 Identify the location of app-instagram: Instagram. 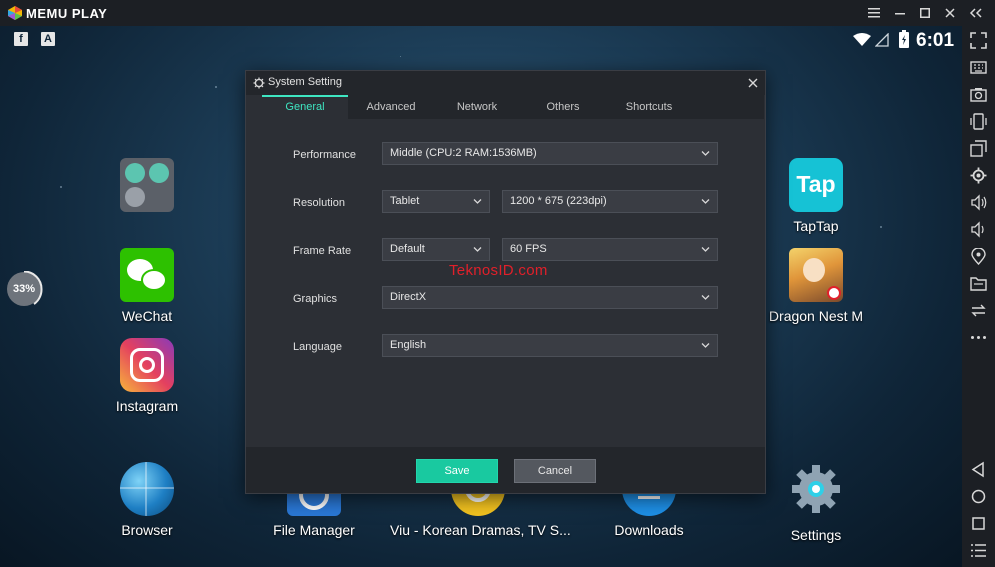
(147, 376).